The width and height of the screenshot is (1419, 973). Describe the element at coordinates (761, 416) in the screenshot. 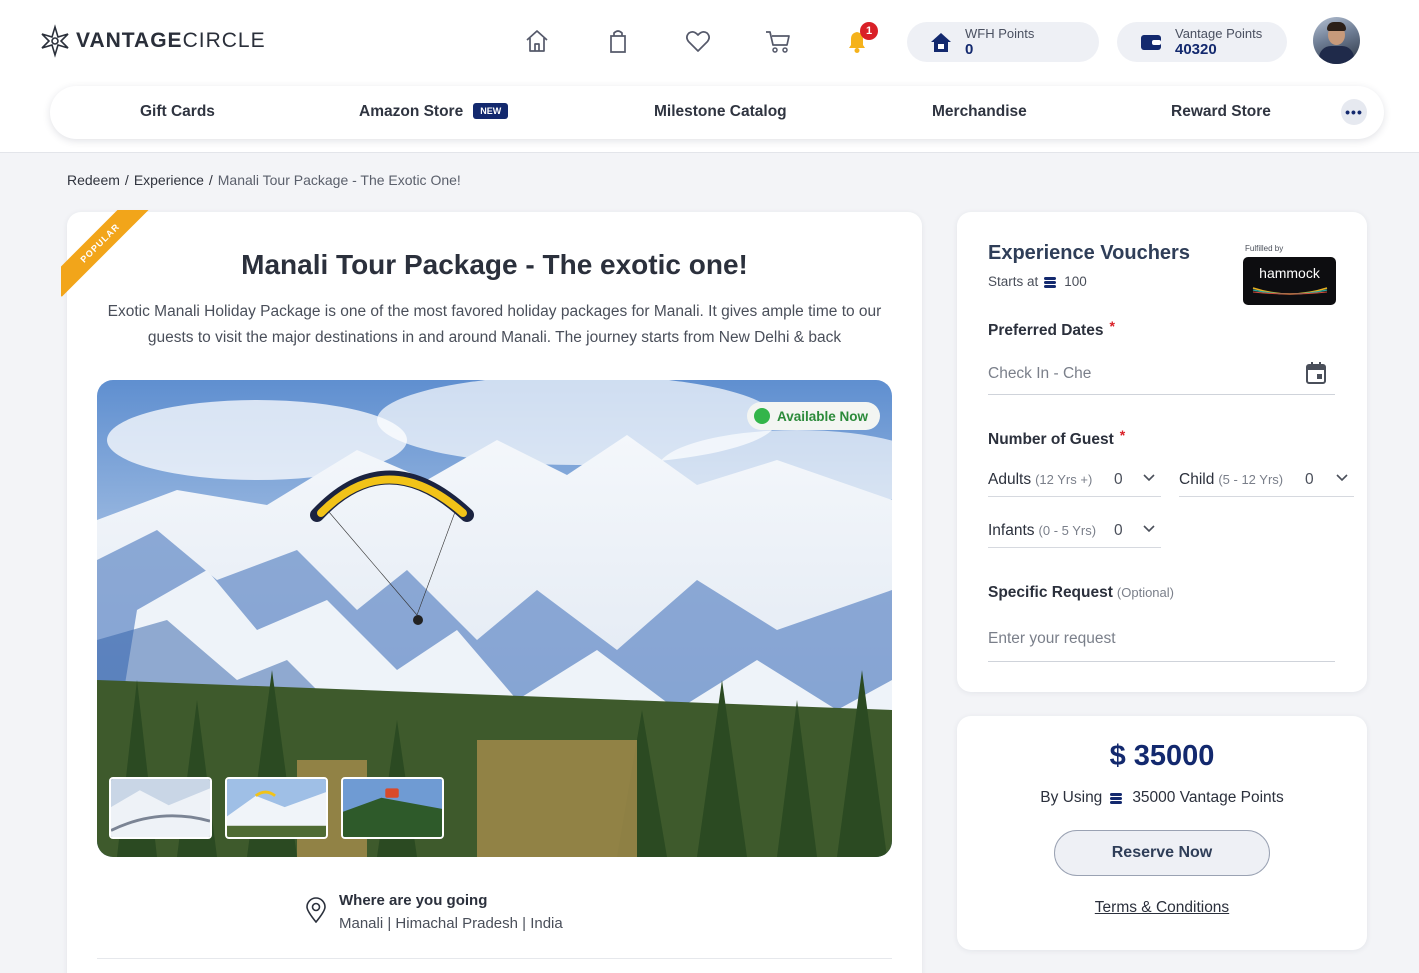

I see `available-dot-icon` at that location.